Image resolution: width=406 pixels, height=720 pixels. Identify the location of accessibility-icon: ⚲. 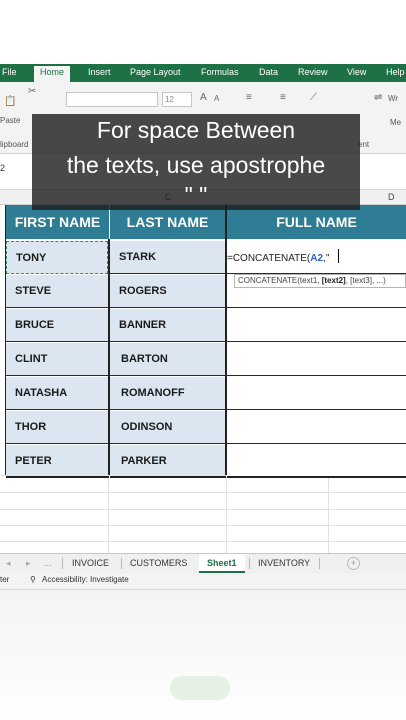
(33, 579).